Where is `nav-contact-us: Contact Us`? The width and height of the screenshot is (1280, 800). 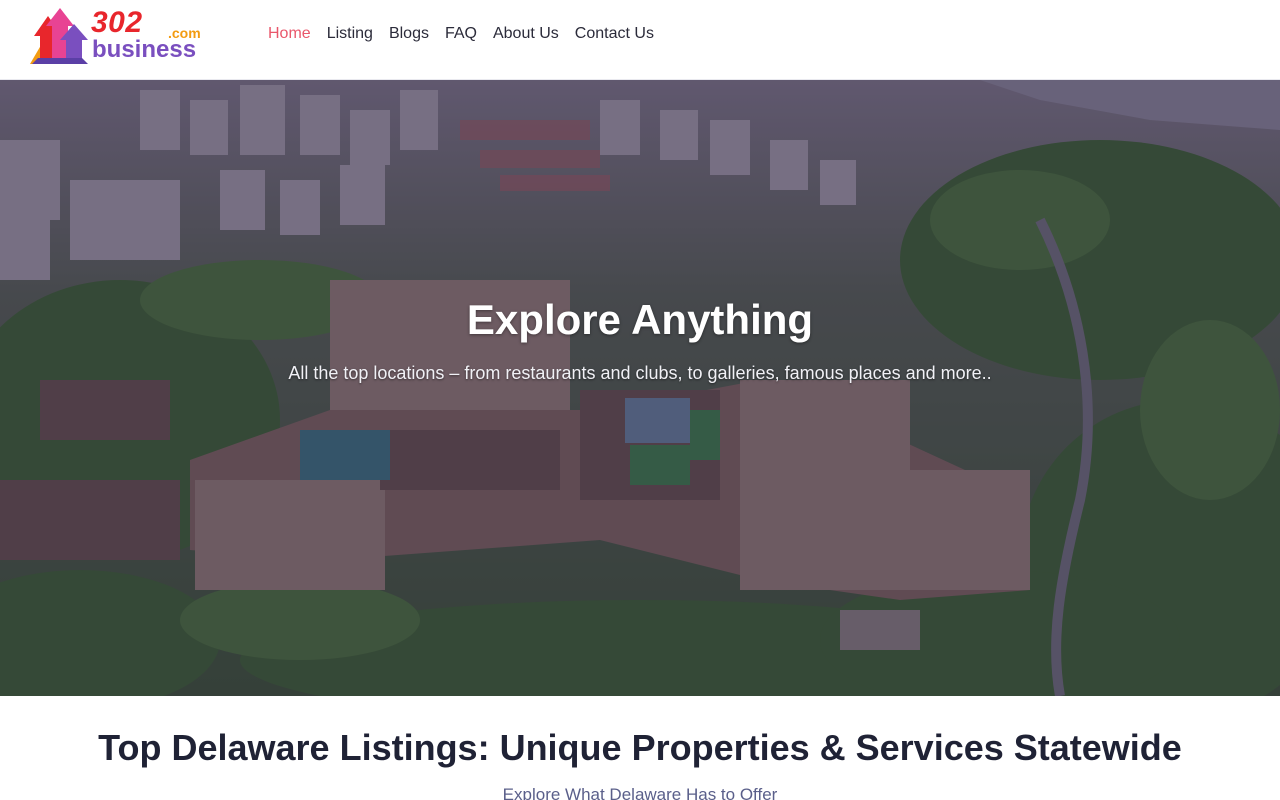
nav-contact-us: Contact Us is located at coordinates (614, 34).